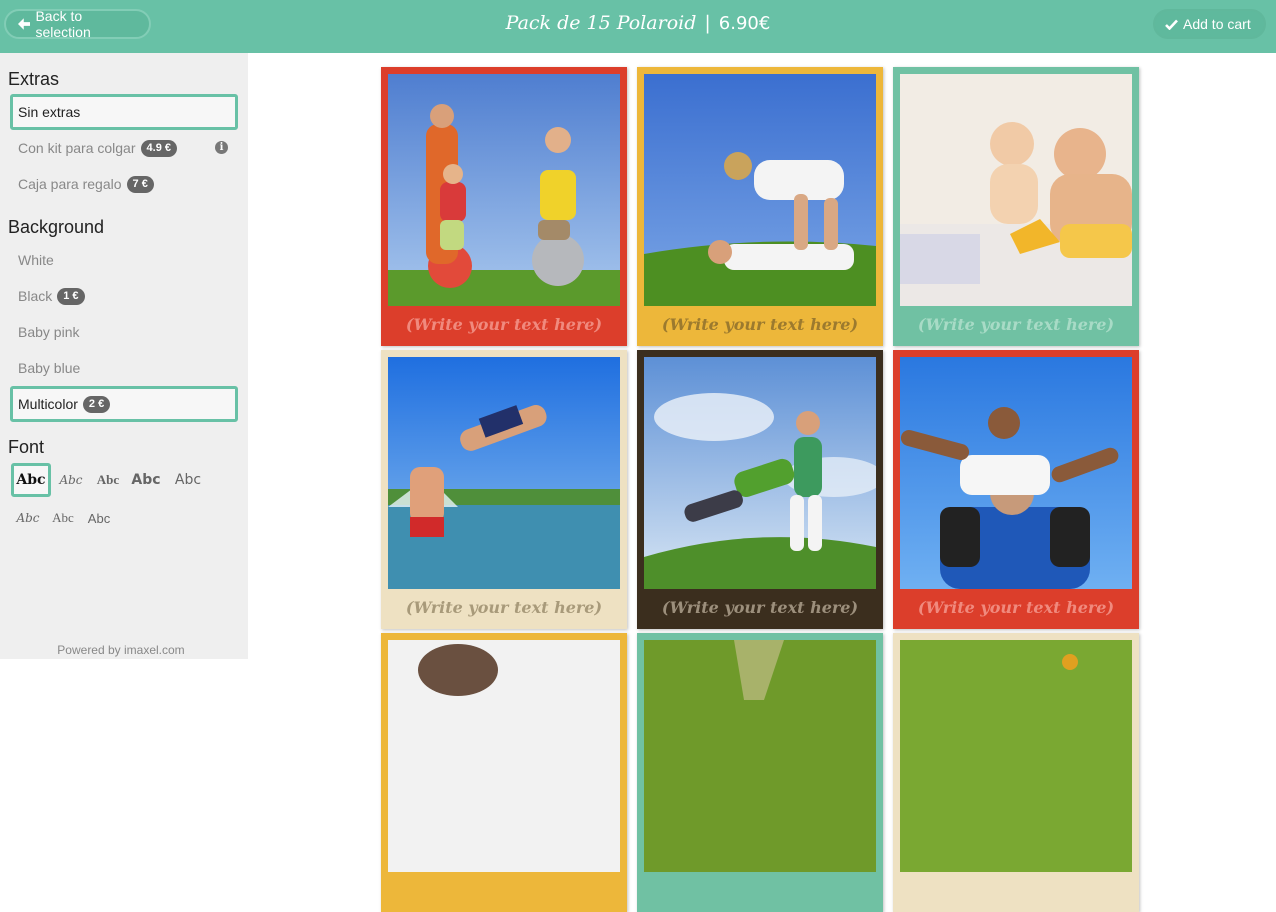 The width and height of the screenshot is (1276, 912). Describe the element at coordinates (744, 23) in the screenshot. I see `pack-price: 6.90€` at that location.